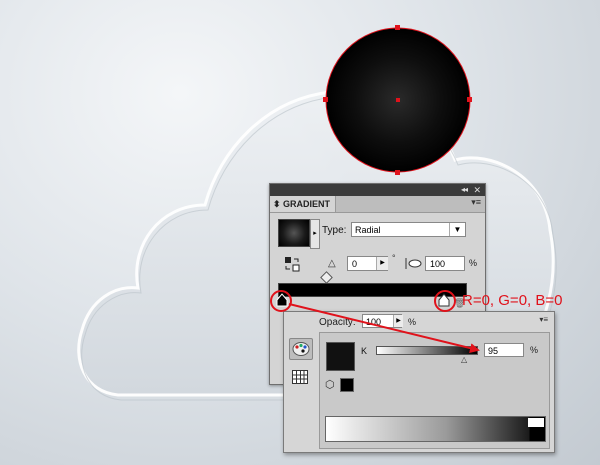 The image size is (600, 465). I want to click on gradient-stop-left, so click(282, 300).